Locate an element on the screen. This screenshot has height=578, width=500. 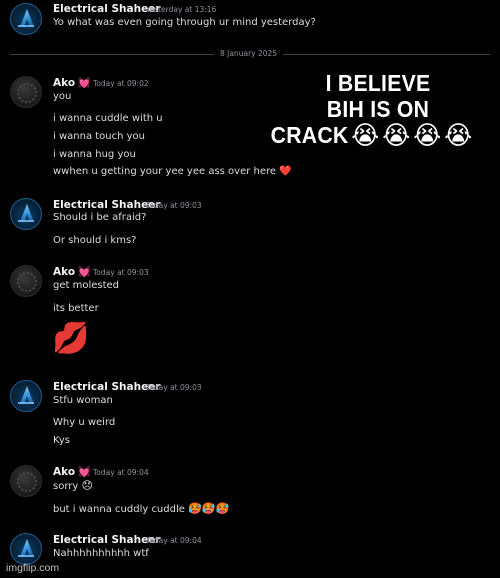
kiss-lips-emoji-icon: 💋 is located at coordinates (71, 338).